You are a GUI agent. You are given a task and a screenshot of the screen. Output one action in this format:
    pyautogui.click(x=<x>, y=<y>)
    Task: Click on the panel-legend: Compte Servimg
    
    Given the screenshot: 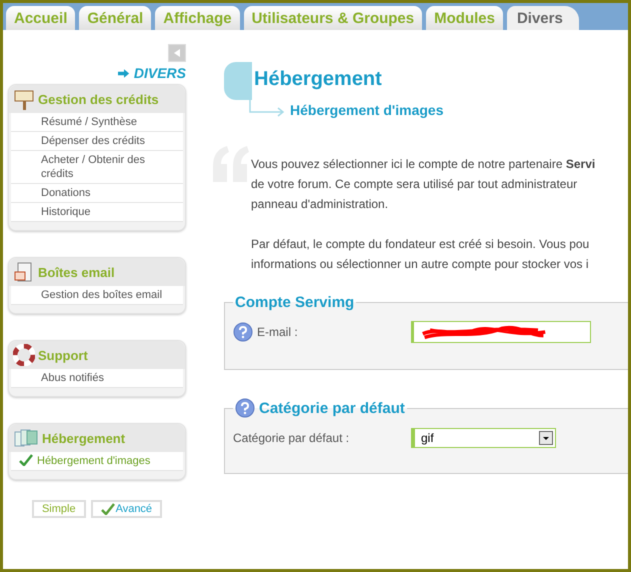 What is the action you would take?
    pyautogui.click(x=294, y=302)
    